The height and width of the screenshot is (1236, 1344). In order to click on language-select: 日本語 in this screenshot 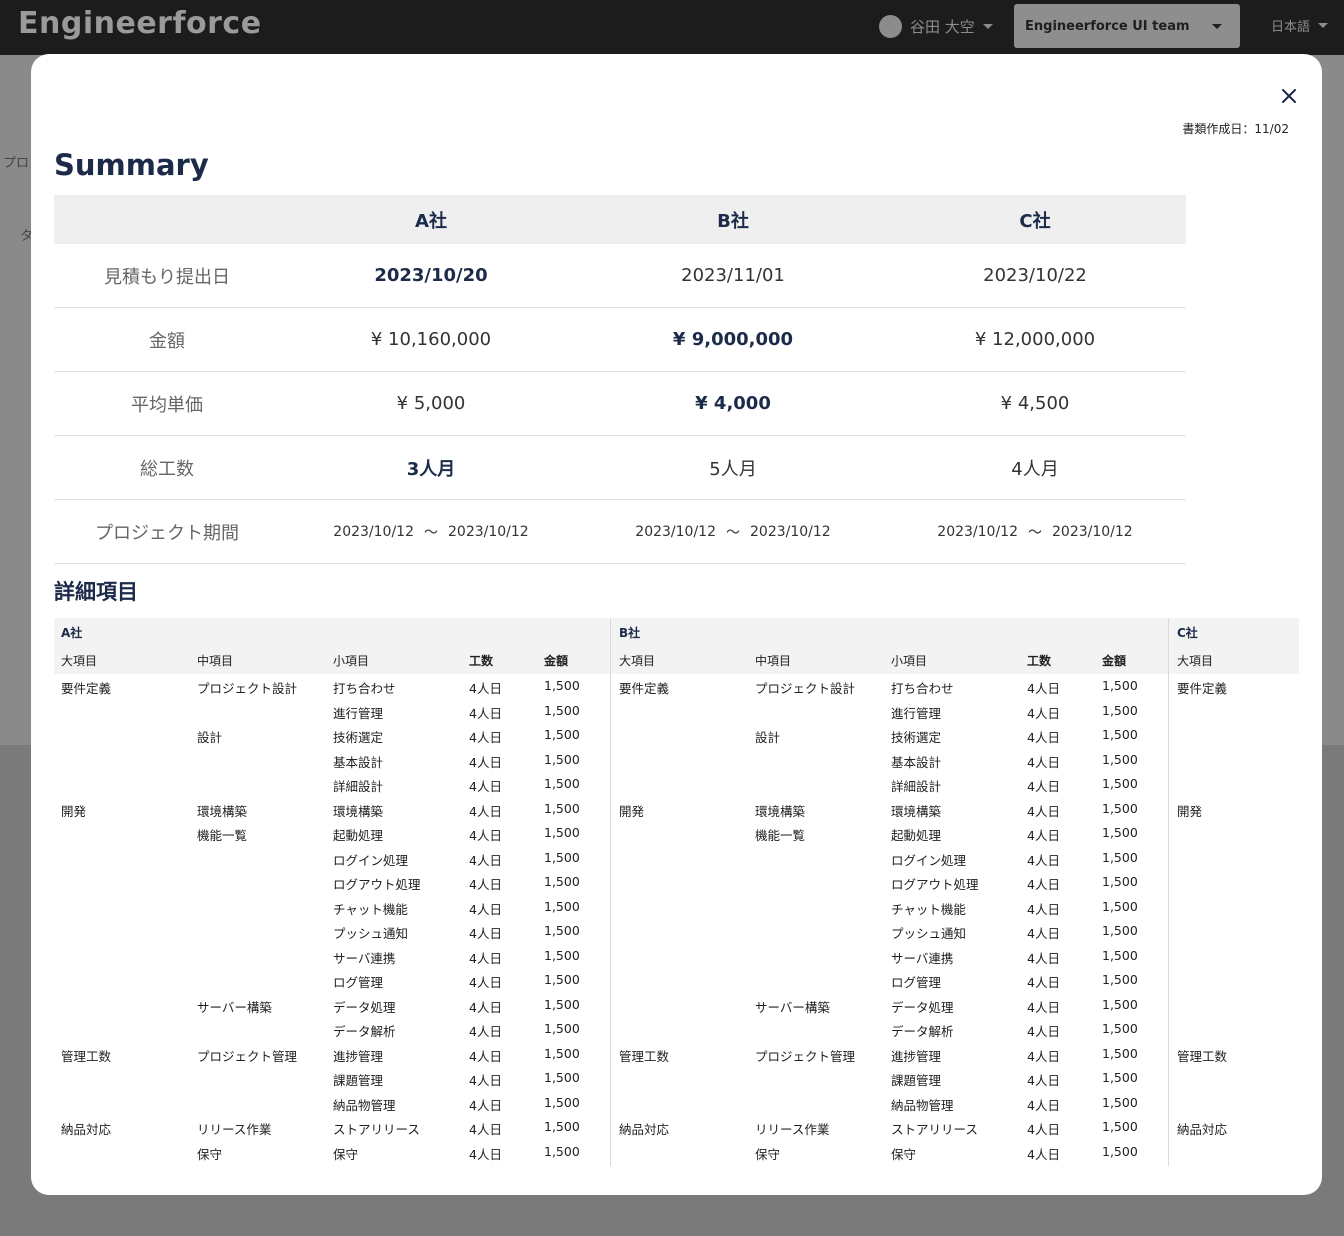, I will do `click(1300, 25)`.